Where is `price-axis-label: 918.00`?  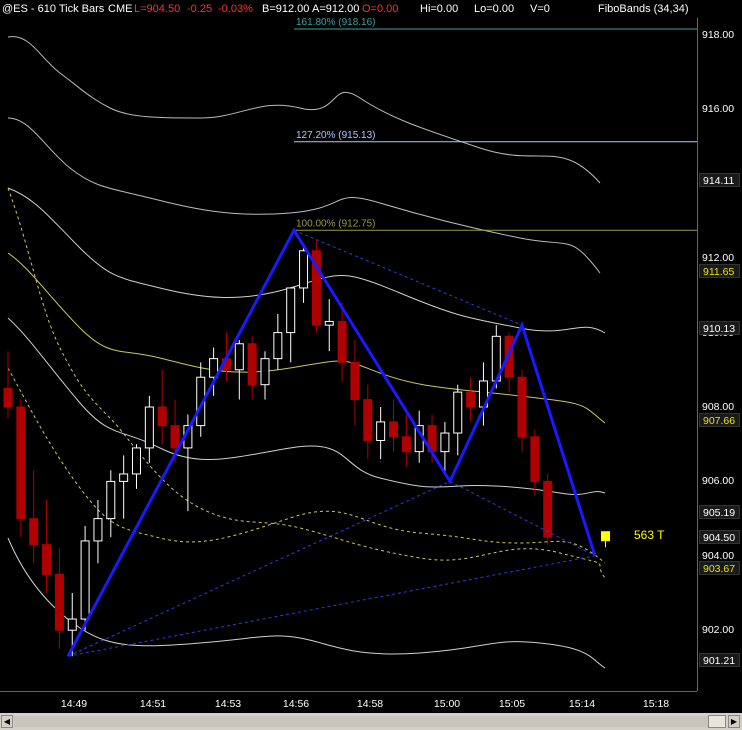 price-axis-label: 918.00 is located at coordinates (718, 35).